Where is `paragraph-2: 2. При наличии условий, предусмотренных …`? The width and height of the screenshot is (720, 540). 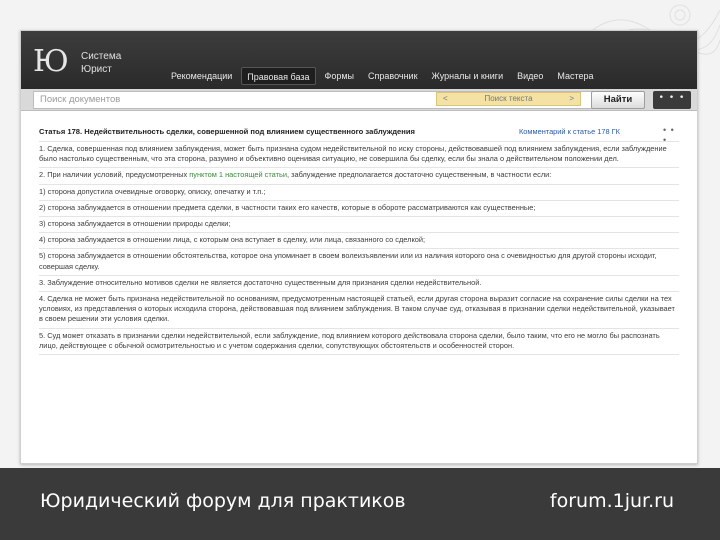
paragraph-2: 2. При наличии условий, предусмотренных … is located at coordinates (359, 176).